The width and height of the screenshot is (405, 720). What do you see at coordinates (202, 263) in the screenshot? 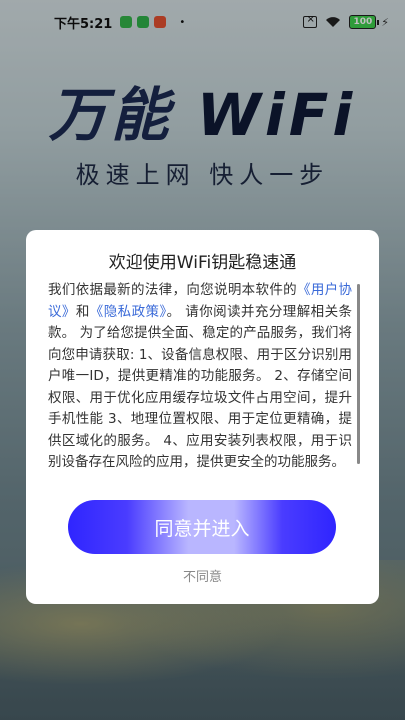
I see `dialog-title: 欢迎使用WiFi钥匙稳速通` at bounding box center [202, 263].